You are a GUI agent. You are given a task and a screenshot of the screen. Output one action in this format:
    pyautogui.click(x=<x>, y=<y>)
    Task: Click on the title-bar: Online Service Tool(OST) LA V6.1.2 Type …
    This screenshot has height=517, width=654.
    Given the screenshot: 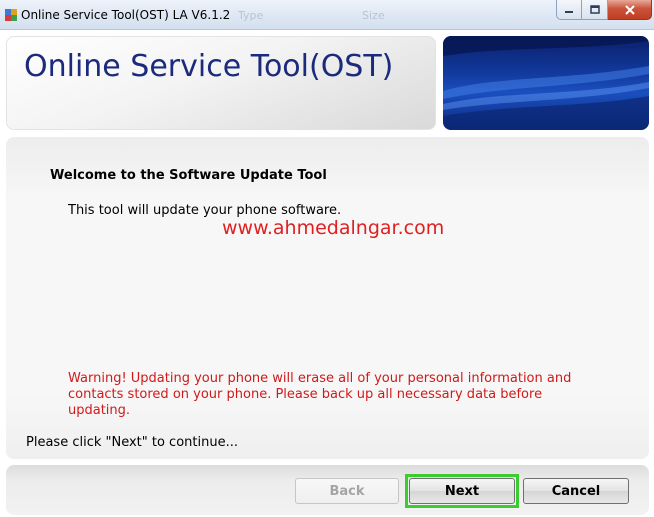 What is the action you would take?
    pyautogui.click(x=327, y=15)
    